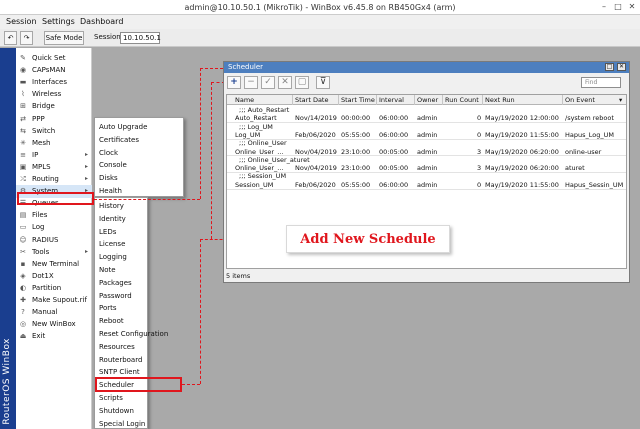 Image resolution: width=640 pixels, height=429 pixels. I want to click on menu-item-mesh: ✳ Mesh, so click(54, 143).